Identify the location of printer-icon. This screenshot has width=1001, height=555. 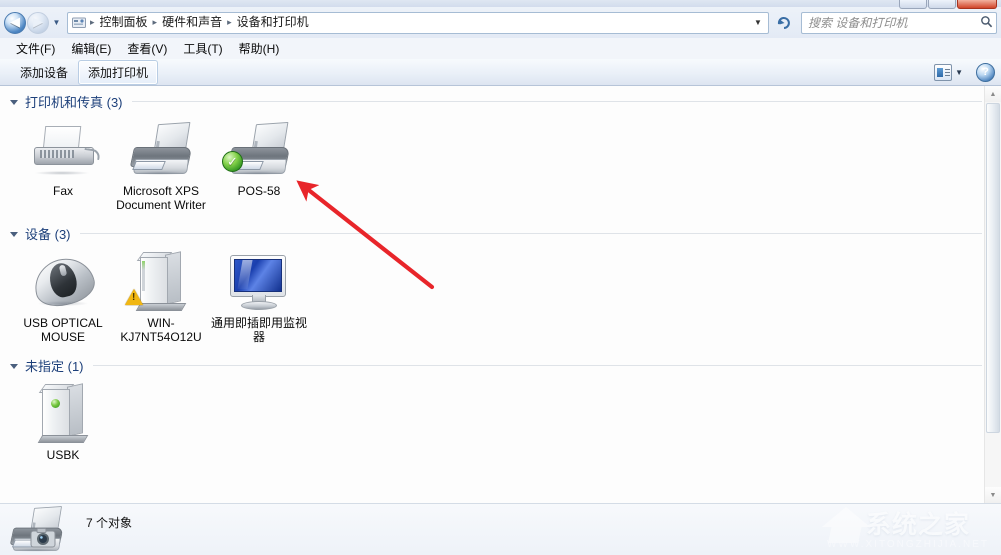
(161, 150).